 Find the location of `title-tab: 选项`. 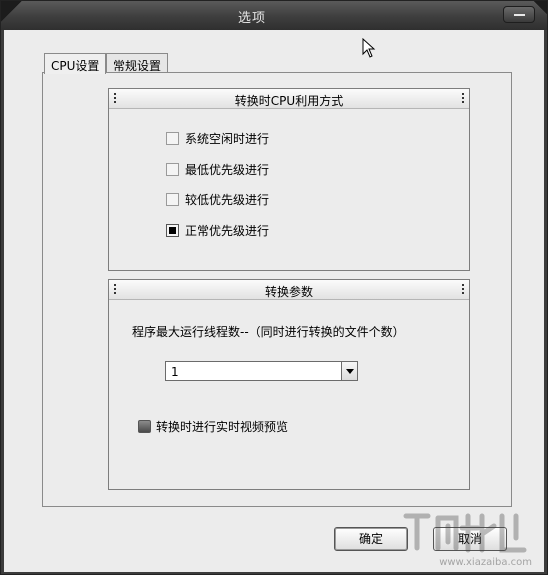

title-tab: 选项 is located at coordinates (252, 15).